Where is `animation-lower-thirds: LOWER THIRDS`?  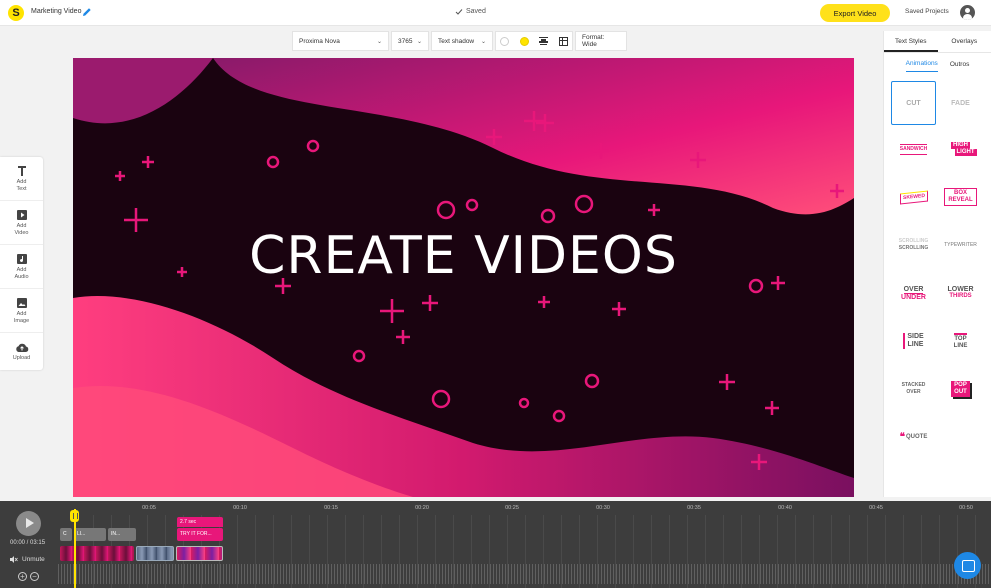
animation-lower-thirds: LOWER THIRDS is located at coordinates (960, 293).